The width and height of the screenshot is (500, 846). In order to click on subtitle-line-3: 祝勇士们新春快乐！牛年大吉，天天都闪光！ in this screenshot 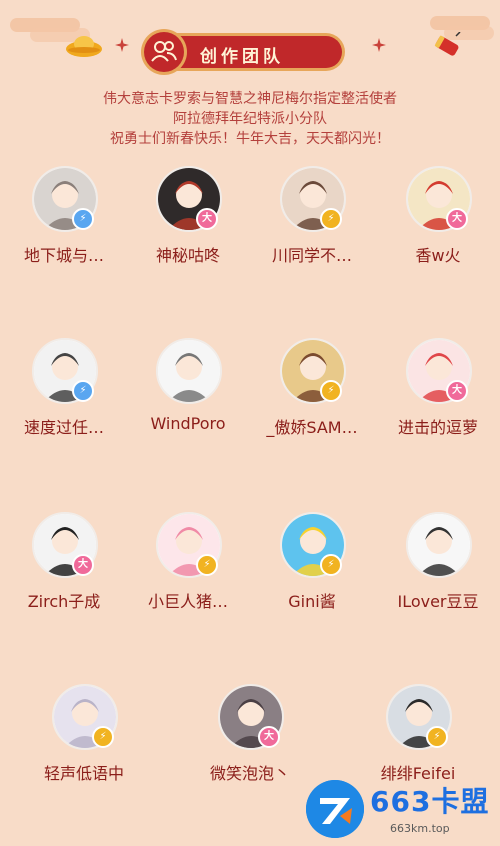, I will do `click(250, 139)`.